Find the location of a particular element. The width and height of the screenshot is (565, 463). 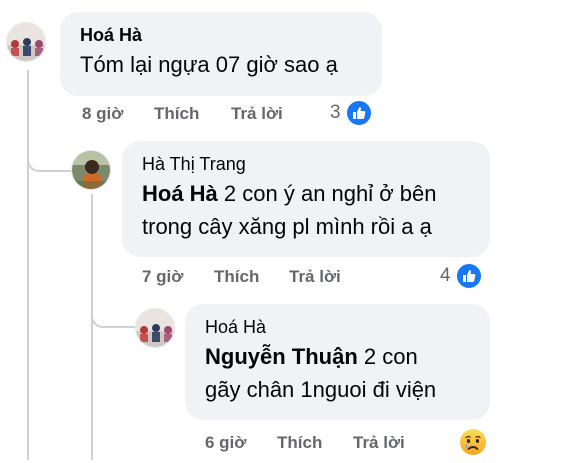

comment-actions: 7 giờ Thích Trả lời is located at coordinates (292, 277).